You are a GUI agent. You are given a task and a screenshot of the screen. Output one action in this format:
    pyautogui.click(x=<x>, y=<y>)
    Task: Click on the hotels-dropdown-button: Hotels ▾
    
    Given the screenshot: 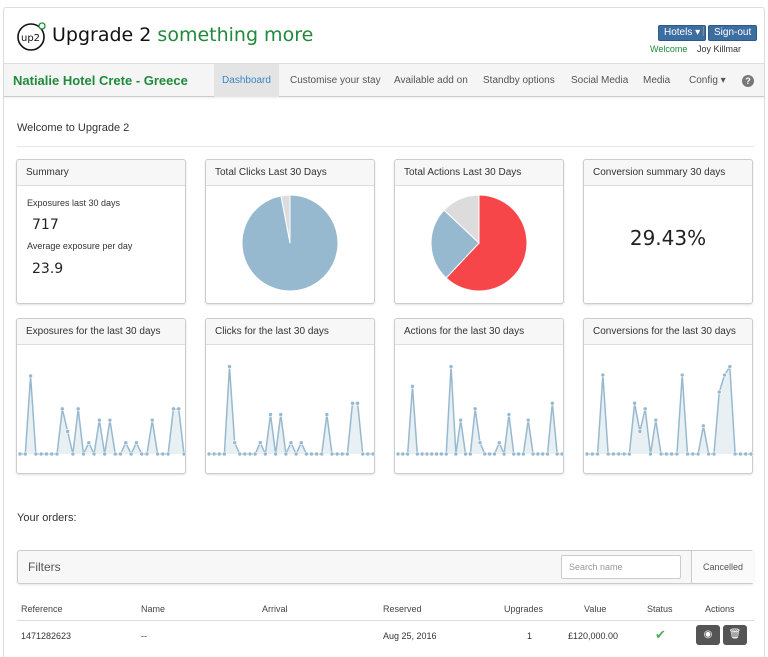 What is the action you would take?
    pyautogui.click(x=682, y=33)
    